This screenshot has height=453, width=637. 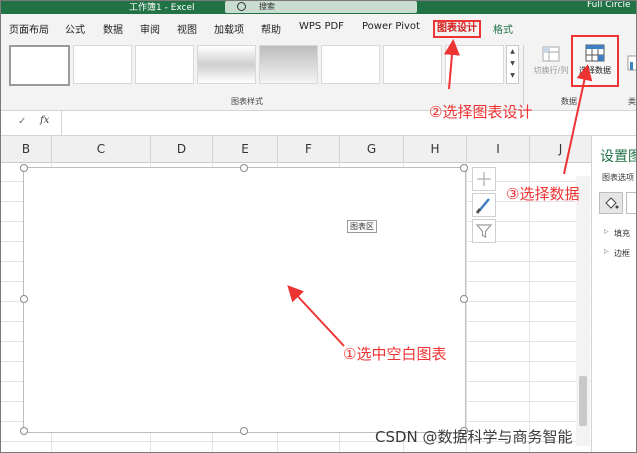 I want to click on arrow-to-select-data, so click(x=578, y=119).